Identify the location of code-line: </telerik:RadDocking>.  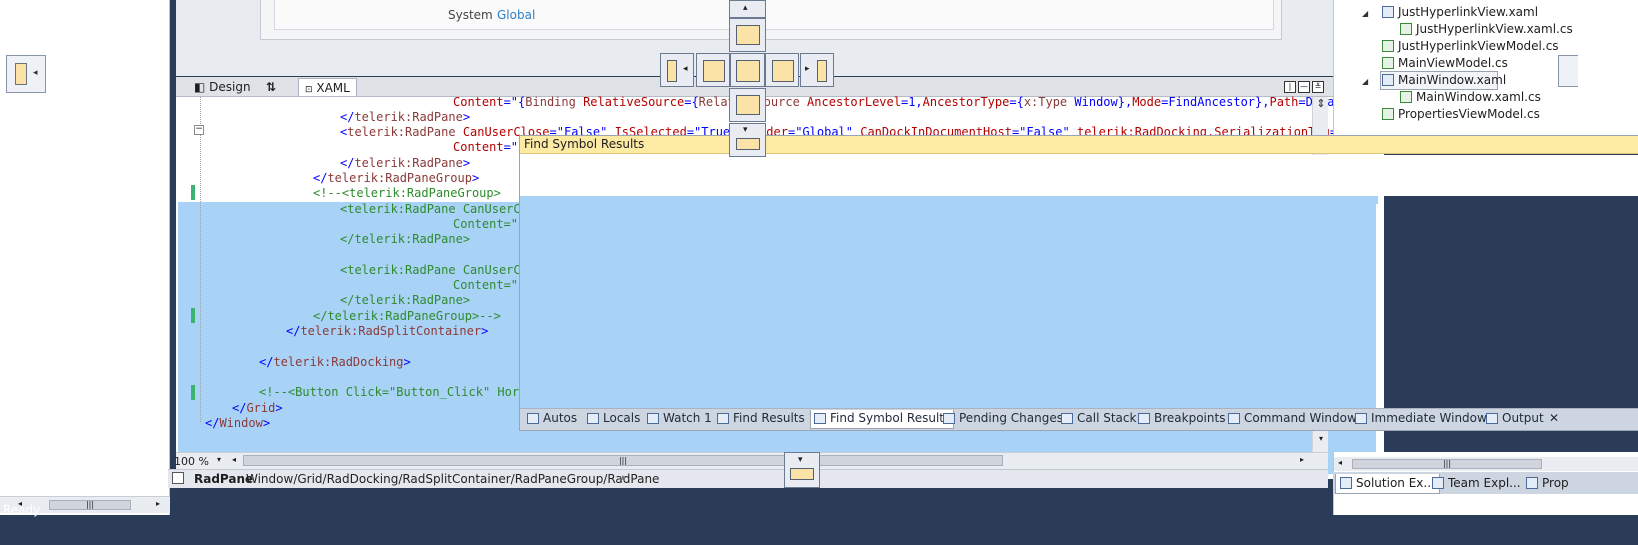
(335, 362).